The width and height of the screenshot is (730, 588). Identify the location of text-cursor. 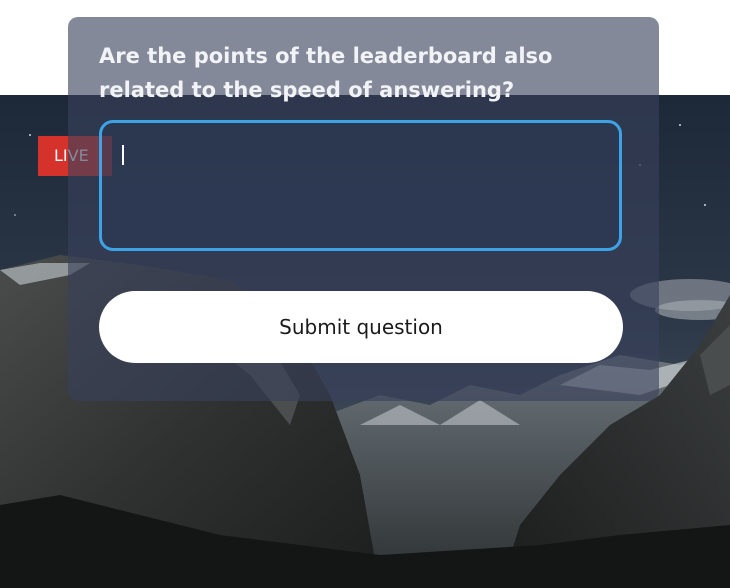
(123, 155).